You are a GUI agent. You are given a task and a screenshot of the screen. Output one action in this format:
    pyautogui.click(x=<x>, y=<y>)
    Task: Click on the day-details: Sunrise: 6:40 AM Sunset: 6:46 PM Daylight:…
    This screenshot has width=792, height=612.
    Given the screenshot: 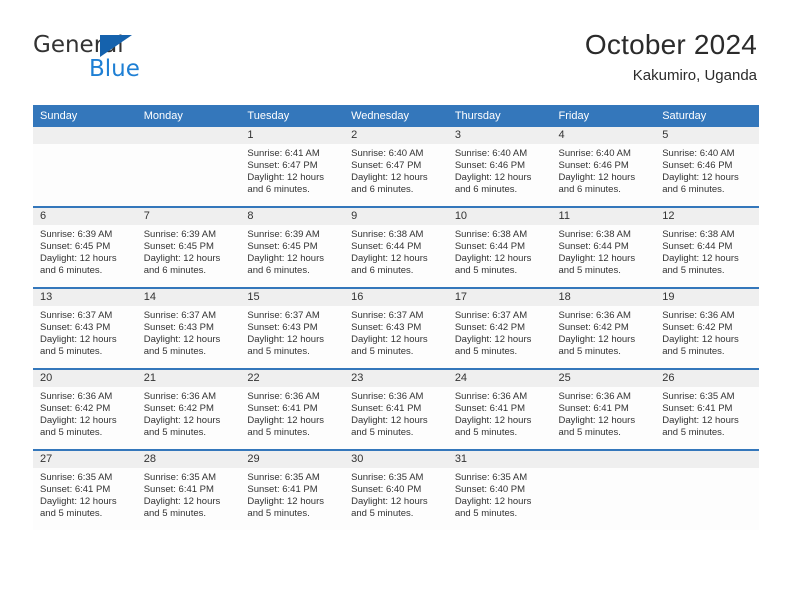 What is the action you would take?
    pyautogui.click(x=604, y=170)
    